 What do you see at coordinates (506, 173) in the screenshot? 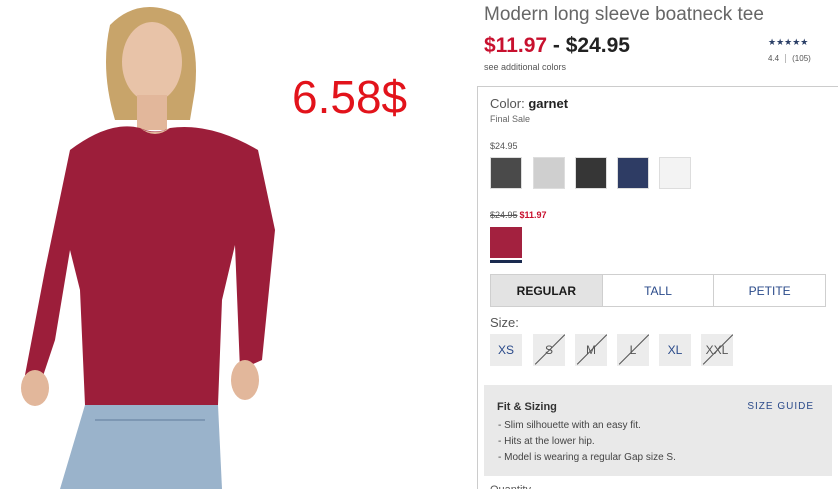
I see `color-swatch-charcoal` at bounding box center [506, 173].